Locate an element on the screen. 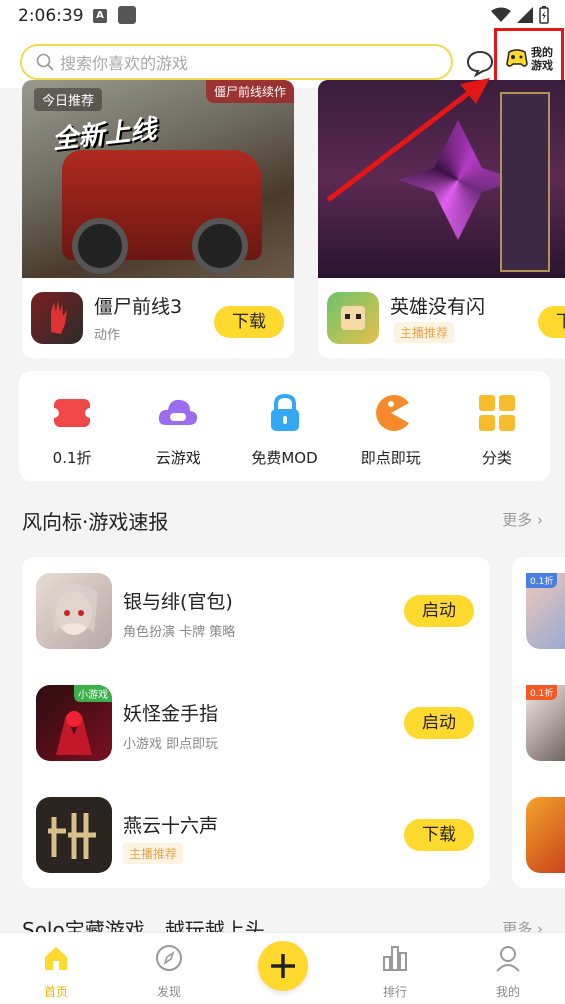  nav-mine: 我的 is located at coordinates (508, 971).